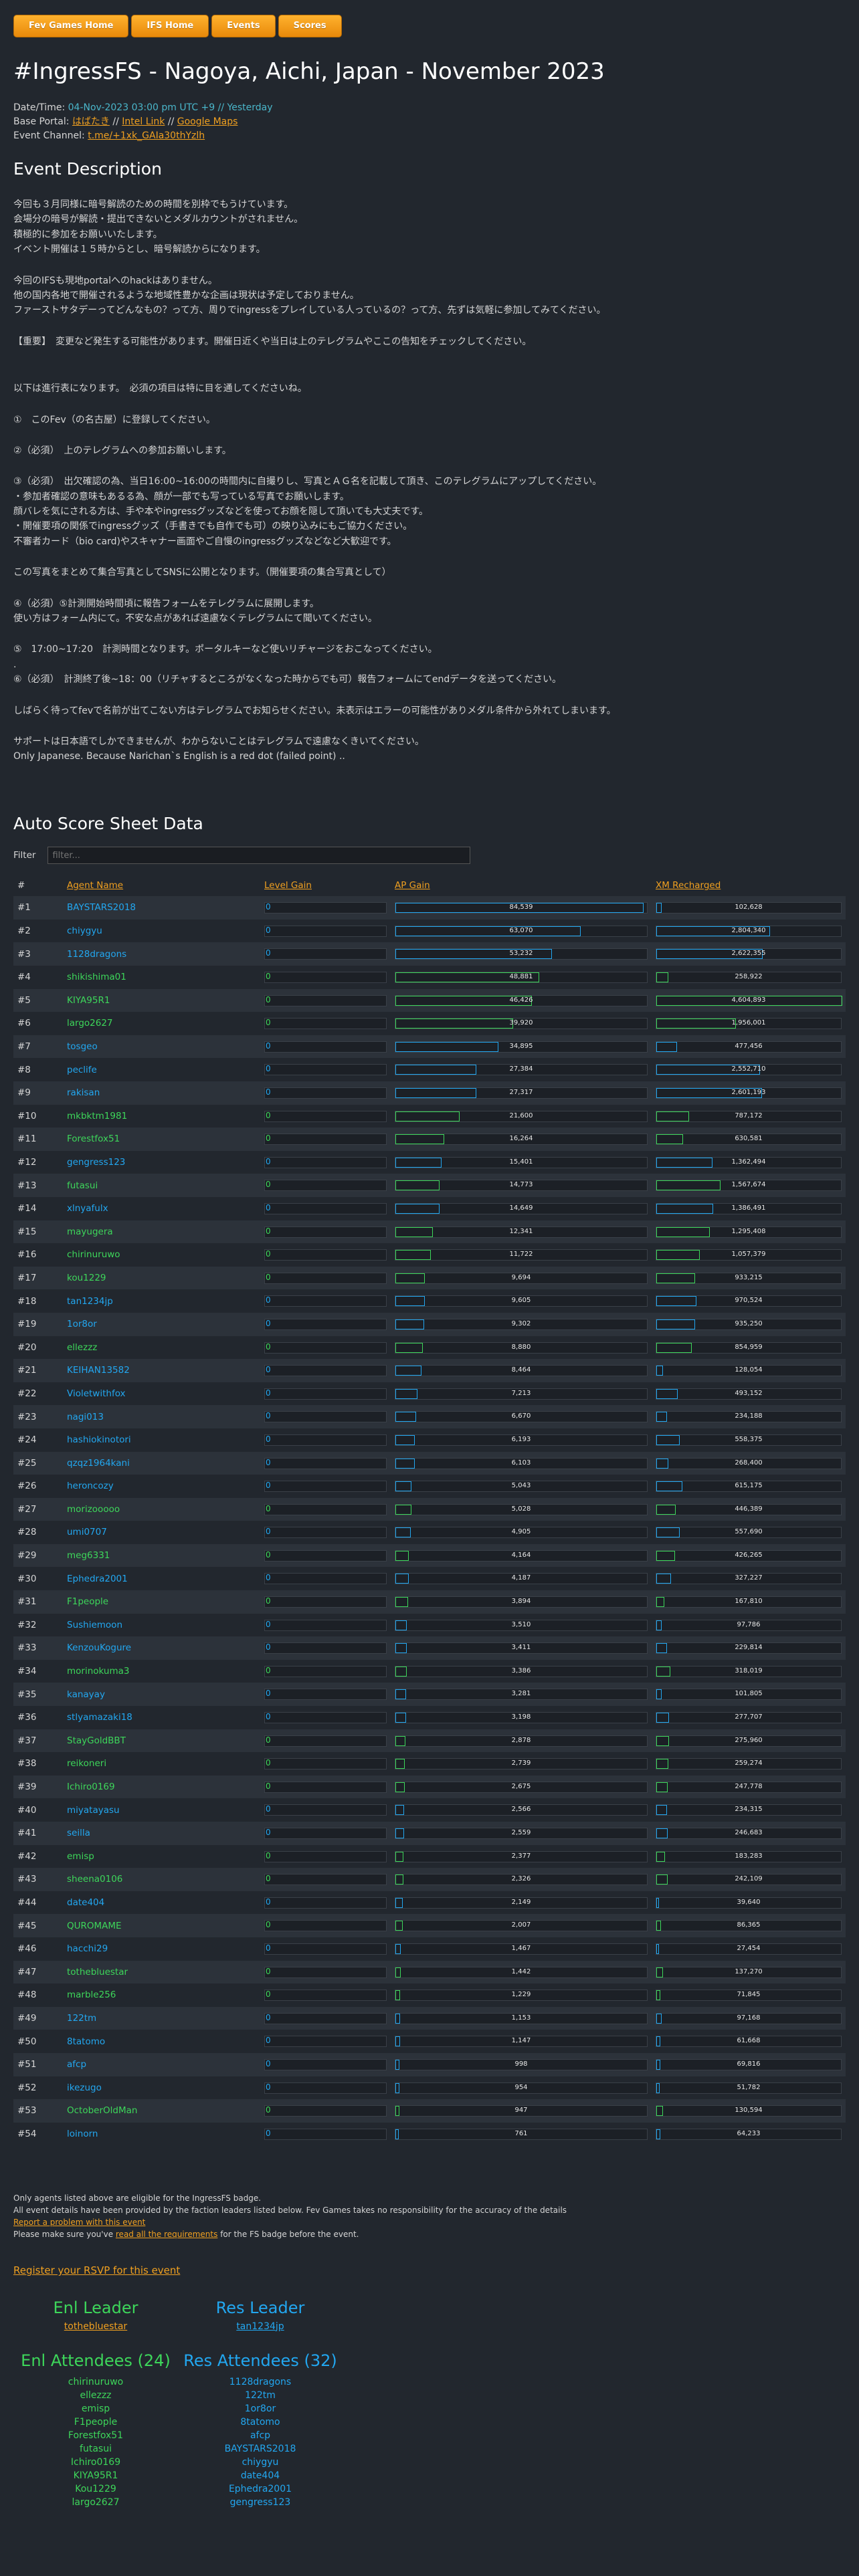  Describe the element at coordinates (96, 1162) in the screenshot. I see `agent-name-link: gengress123` at that location.